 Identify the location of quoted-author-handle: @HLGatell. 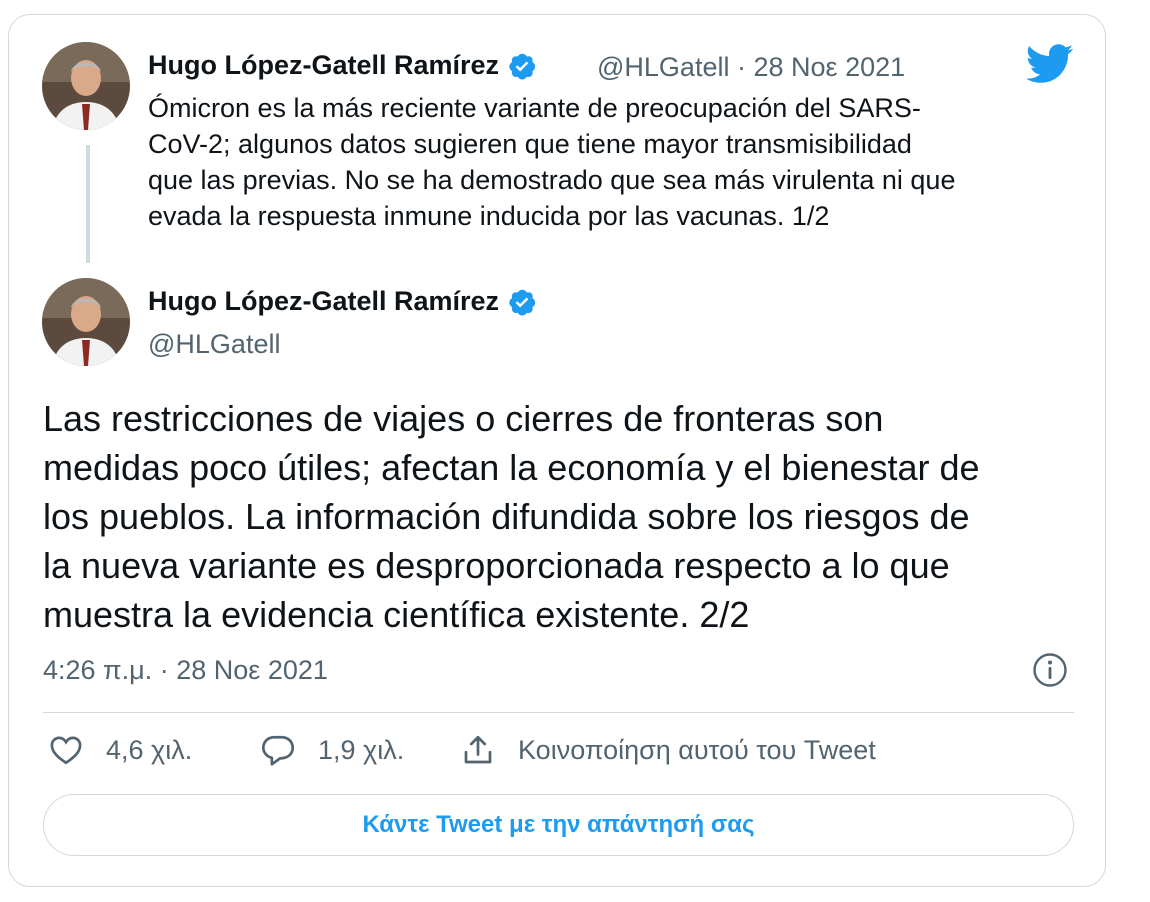
(663, 67).